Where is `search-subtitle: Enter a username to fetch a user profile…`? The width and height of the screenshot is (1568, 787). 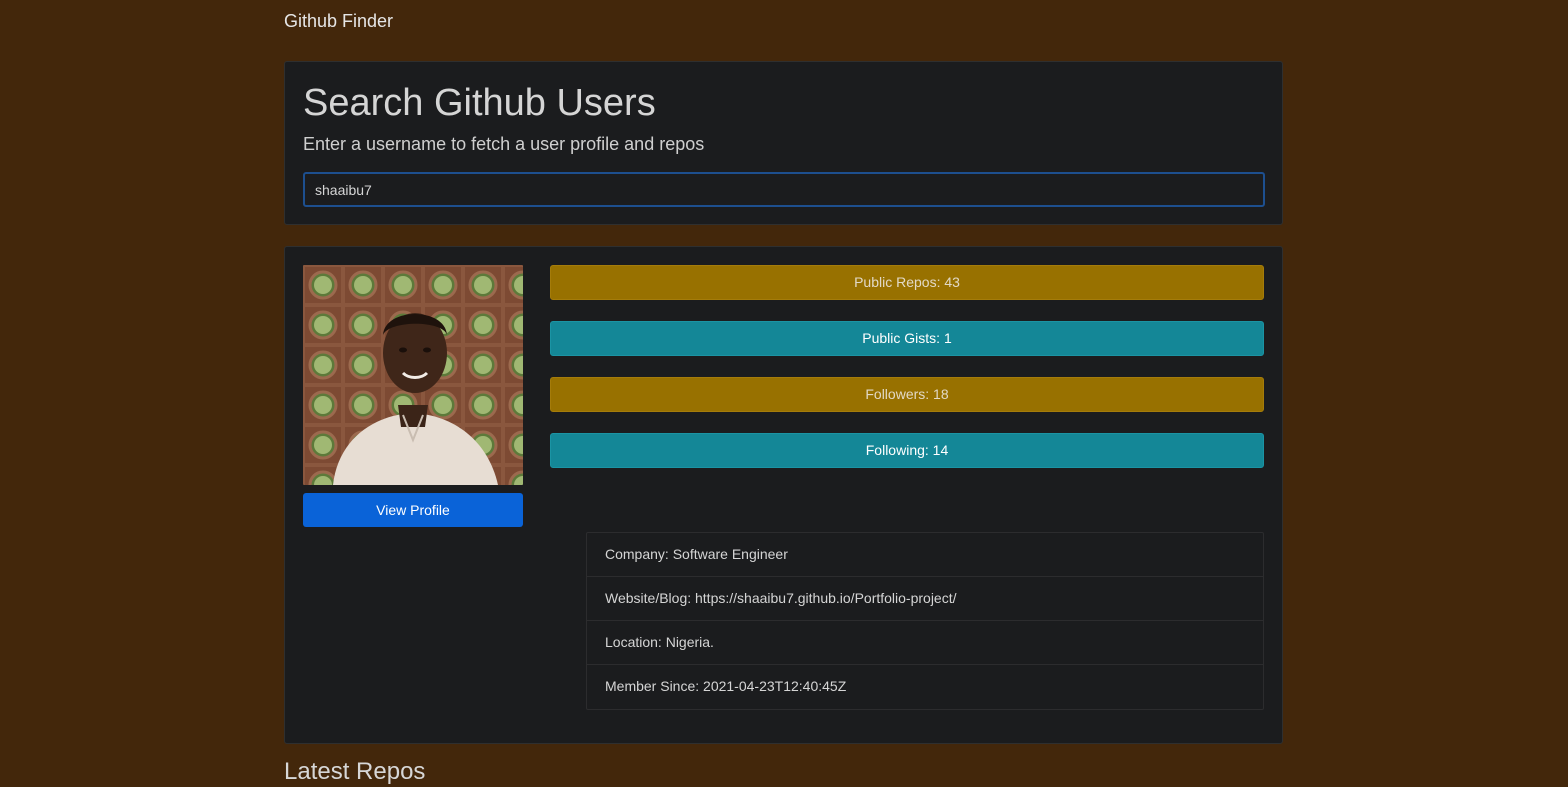
search-subtitle: Enter a username to fetch a user profile… is located at coordinates (504, 144).